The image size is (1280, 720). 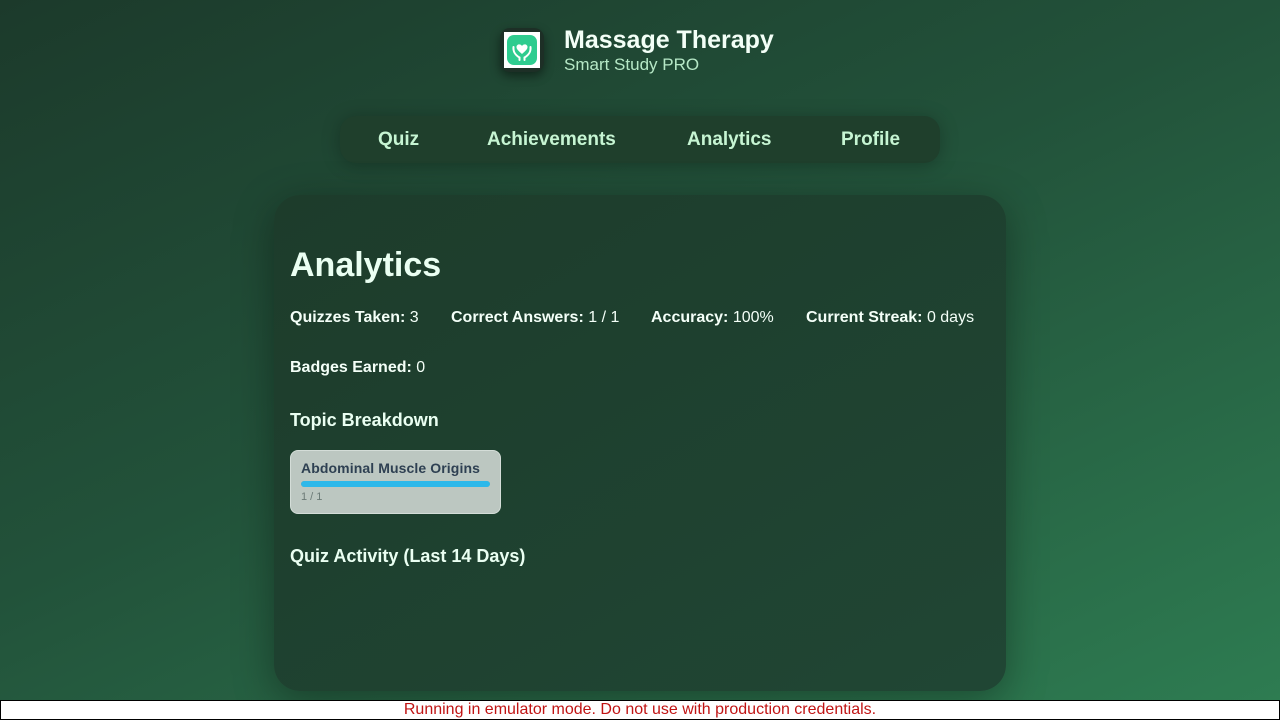 What do you see at coordinates (364, 420) in the screenshot?
I see `topic-breakdown-heading: Topic Breakdown` at bounding box center [364, 420].